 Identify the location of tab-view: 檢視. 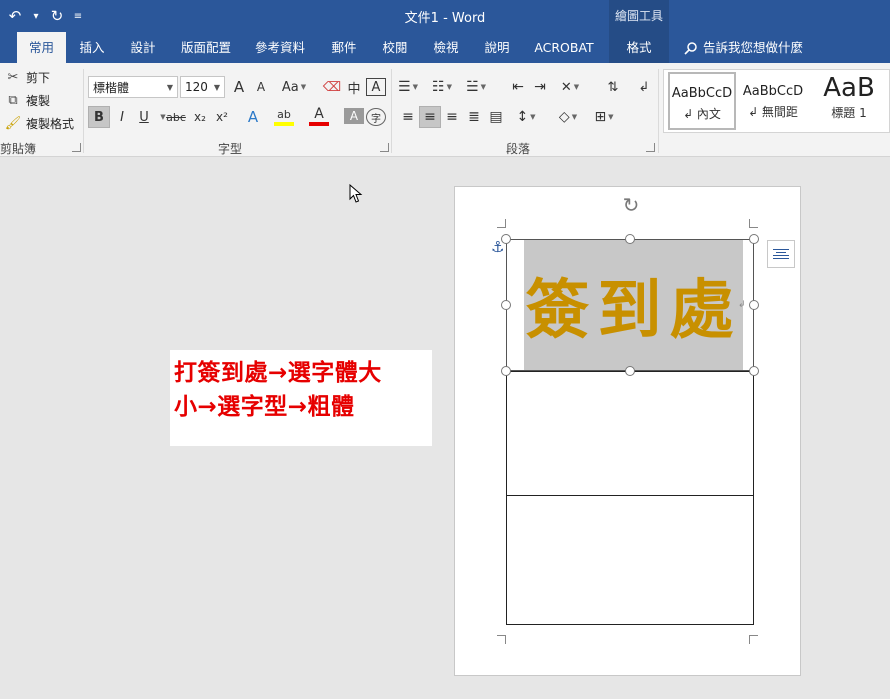
(446, 47).